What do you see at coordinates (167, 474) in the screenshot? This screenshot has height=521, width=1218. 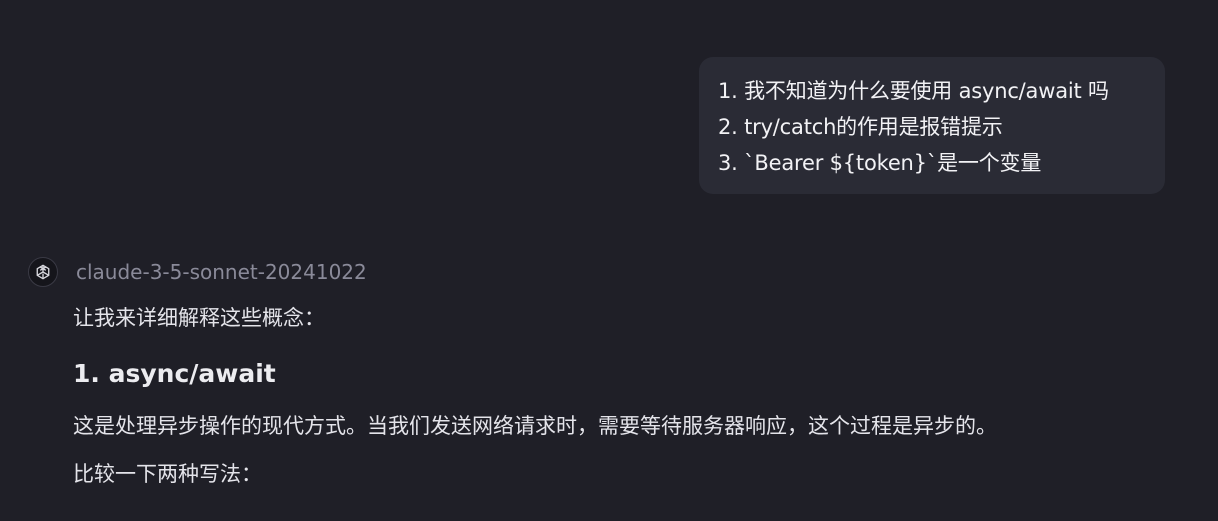 I see `response-compare: 比较一下两种写法：` at bounding box center [167, 474].